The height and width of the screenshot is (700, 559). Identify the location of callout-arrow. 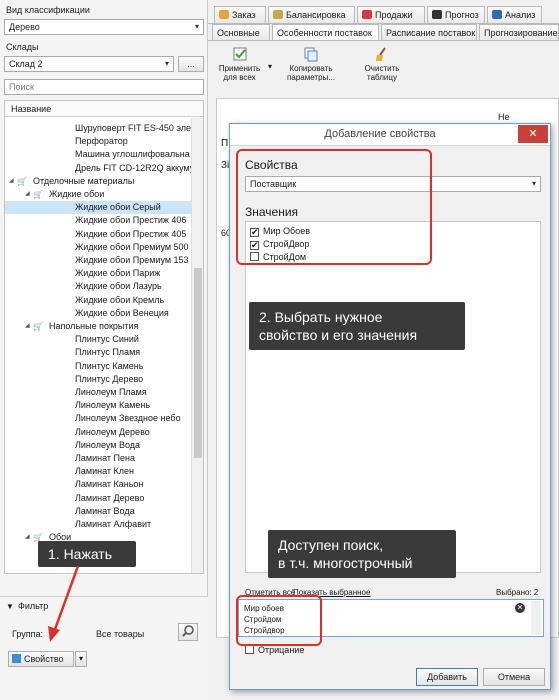
(64, 603).